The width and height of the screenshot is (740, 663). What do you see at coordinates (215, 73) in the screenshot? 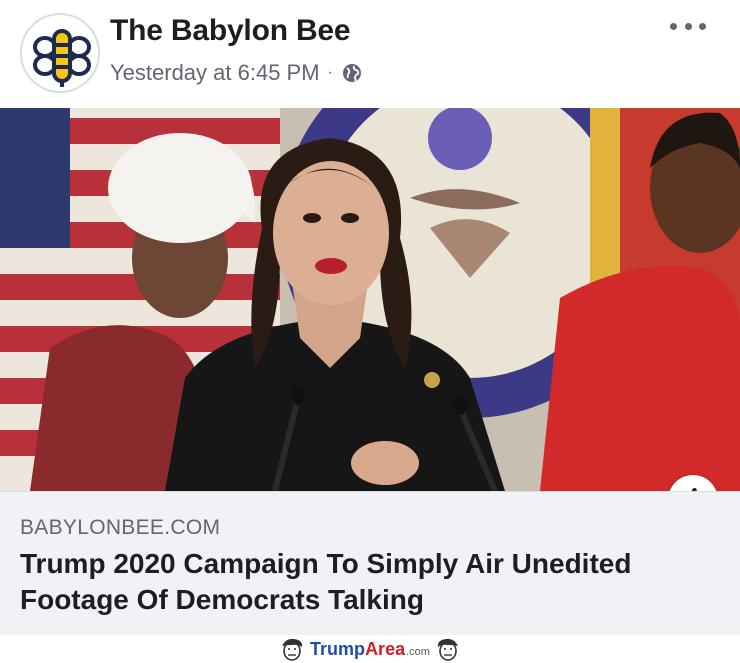
I see `post-timestamp: Yesterday at 6:45 PM` at bounding box center [215, 73].